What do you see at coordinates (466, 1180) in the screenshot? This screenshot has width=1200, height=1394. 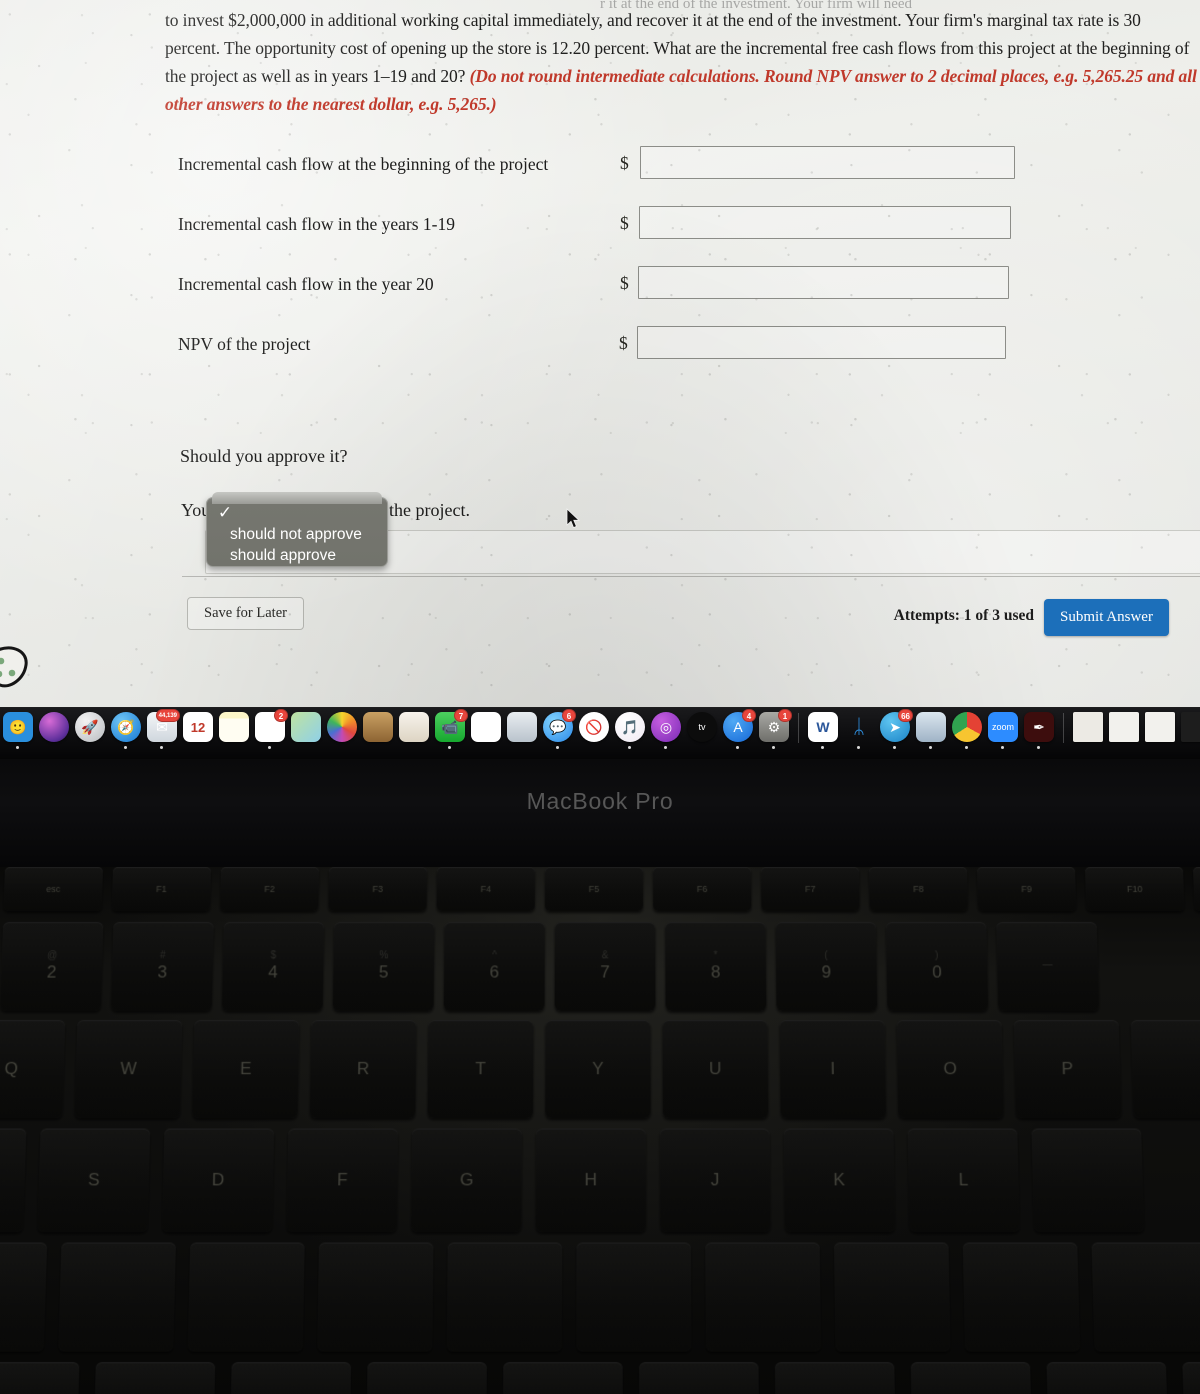 I see `key-g: G` at bounding box center [466, 1180].